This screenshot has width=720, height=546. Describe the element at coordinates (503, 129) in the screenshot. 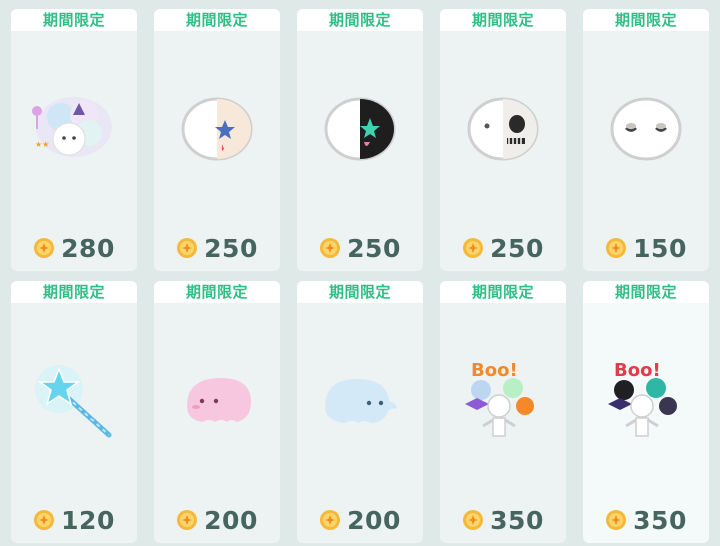

I see `skull-half-face-mask-icon` at that location.